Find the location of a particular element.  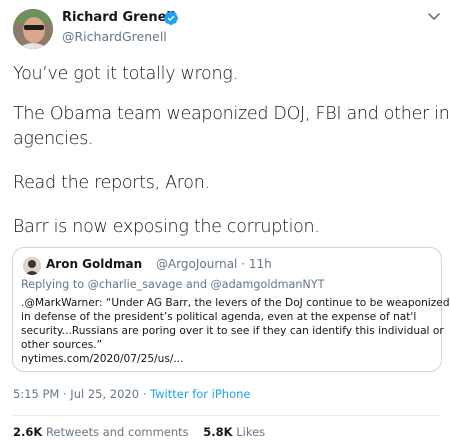

retweets-count: 2.6K is located at coordinates (28, 432).